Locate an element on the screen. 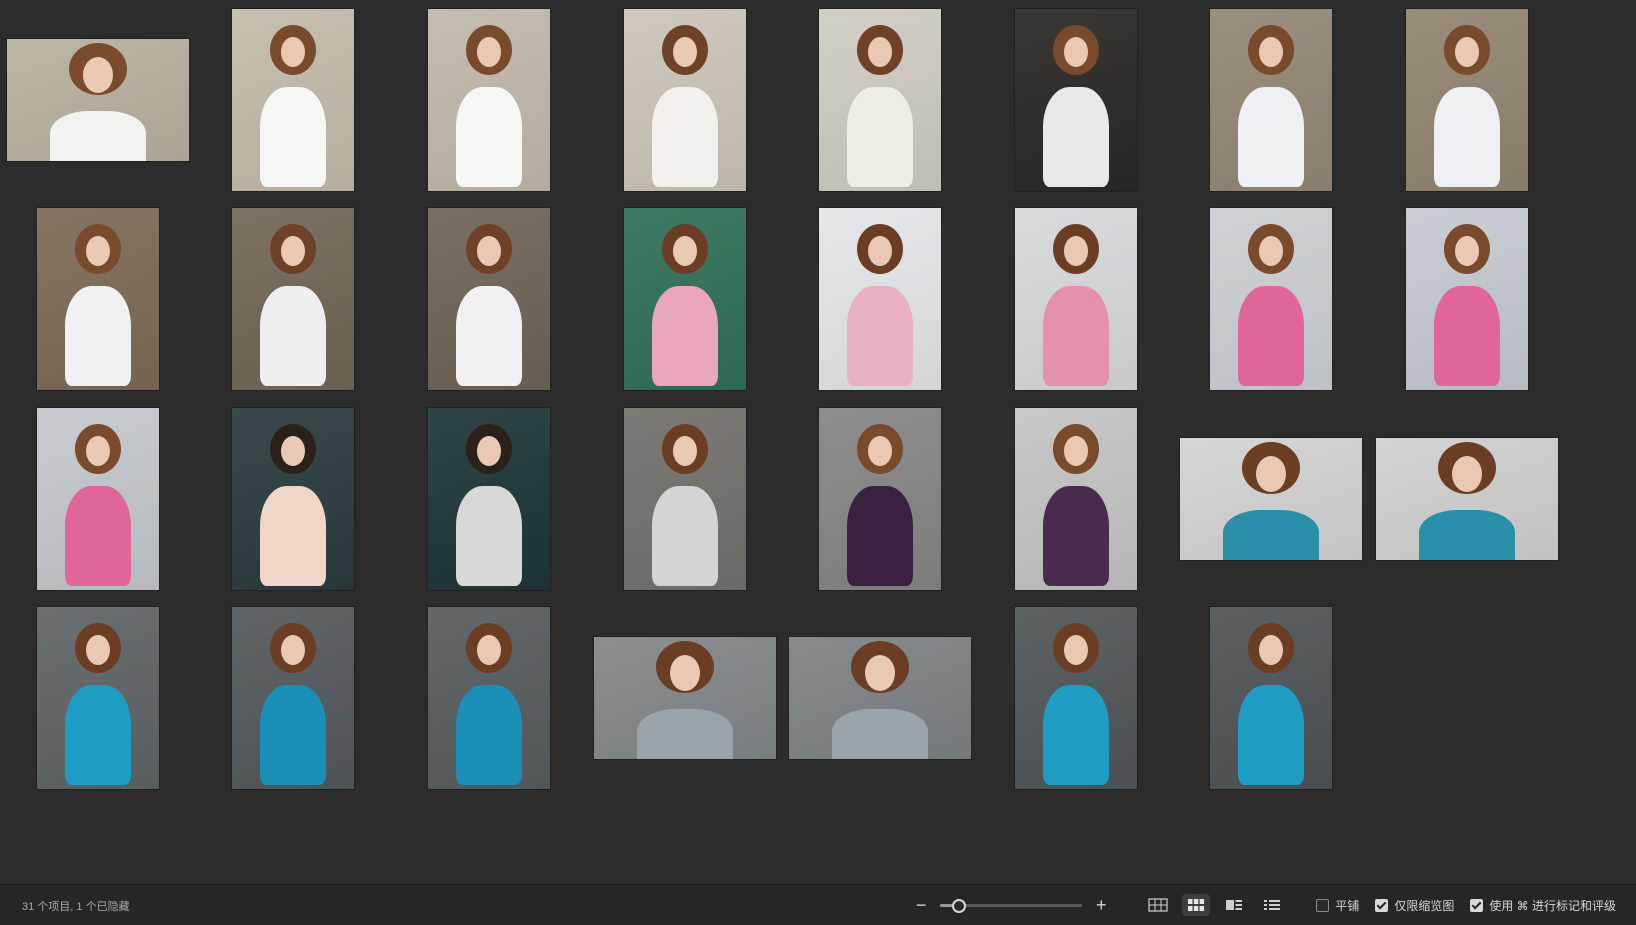 This screenshot has width=1636, height=925. filmstrip-view-button is located at coordinates (1234, 905).